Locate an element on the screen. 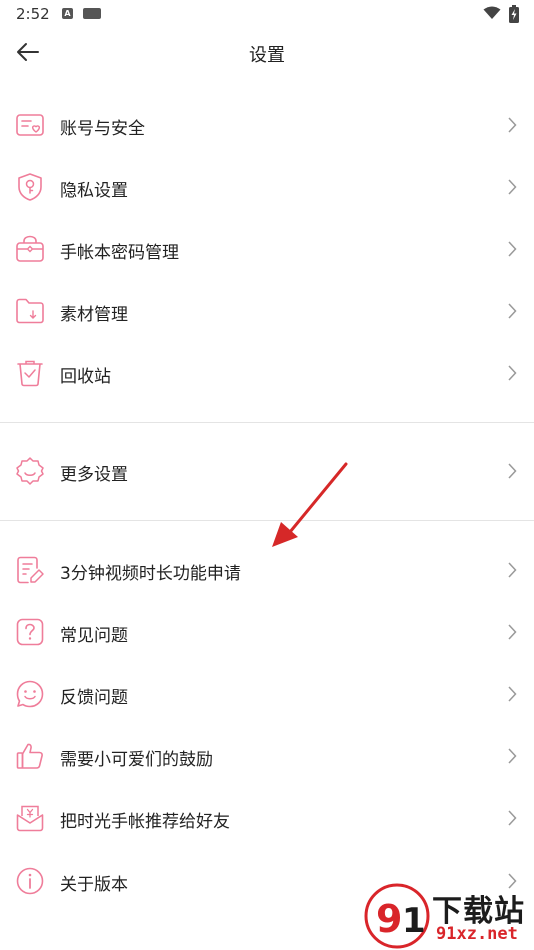 This screenshot has width=534, height=950. account-card-icon is located at coordinates (30, 125).